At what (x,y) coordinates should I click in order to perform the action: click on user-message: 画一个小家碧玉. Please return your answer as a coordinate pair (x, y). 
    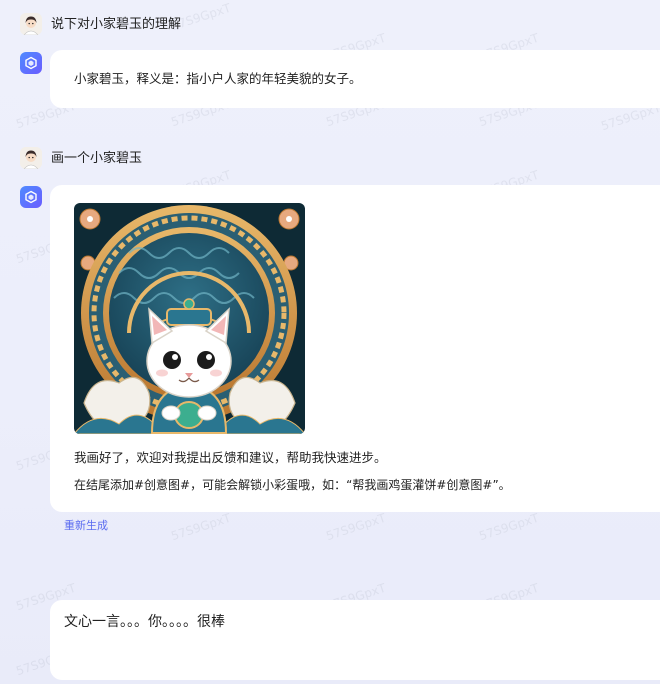
    Looking at the image, I should click on (97, 158).